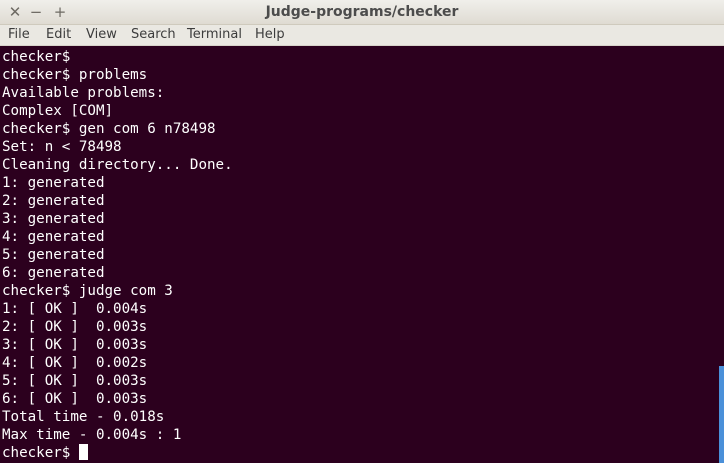 The height and width of the screenshot is (463, 724). I want to click on terminal-line: 4: generated, so click(53, 237).